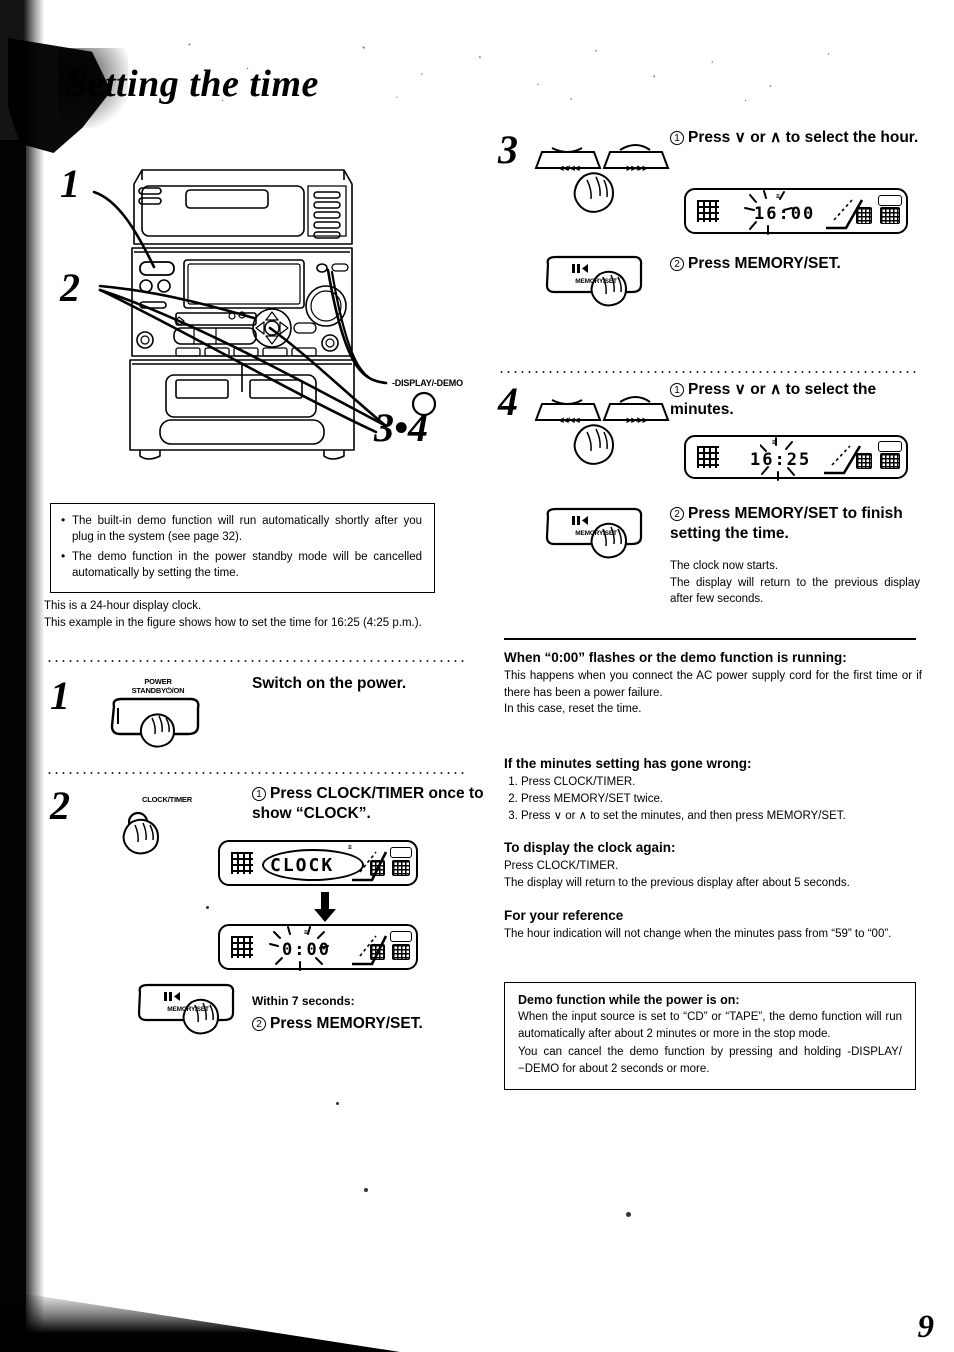  I want to click on step-2-instruction-2: Press MEMORY/SET., so click(346, 1023).